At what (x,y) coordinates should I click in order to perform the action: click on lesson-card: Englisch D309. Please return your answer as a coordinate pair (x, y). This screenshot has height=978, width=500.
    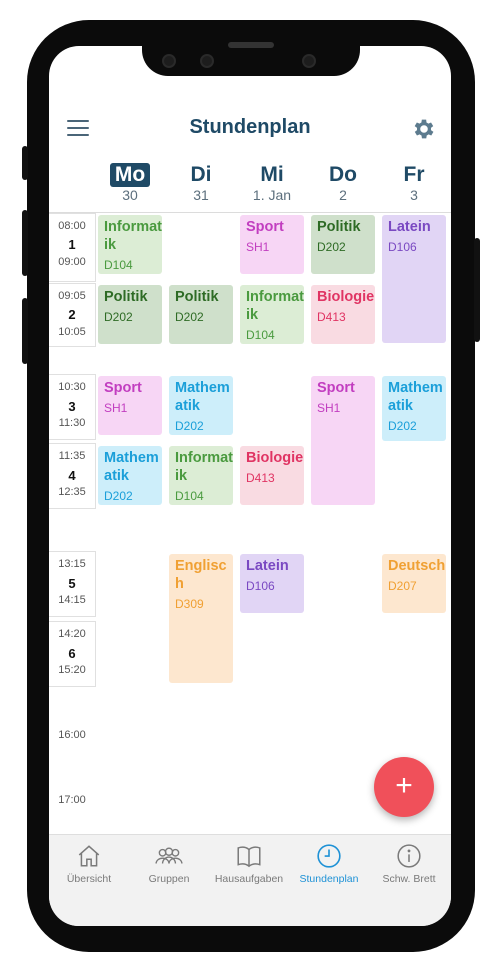
    Looking at the image, I should click on (201, 618).